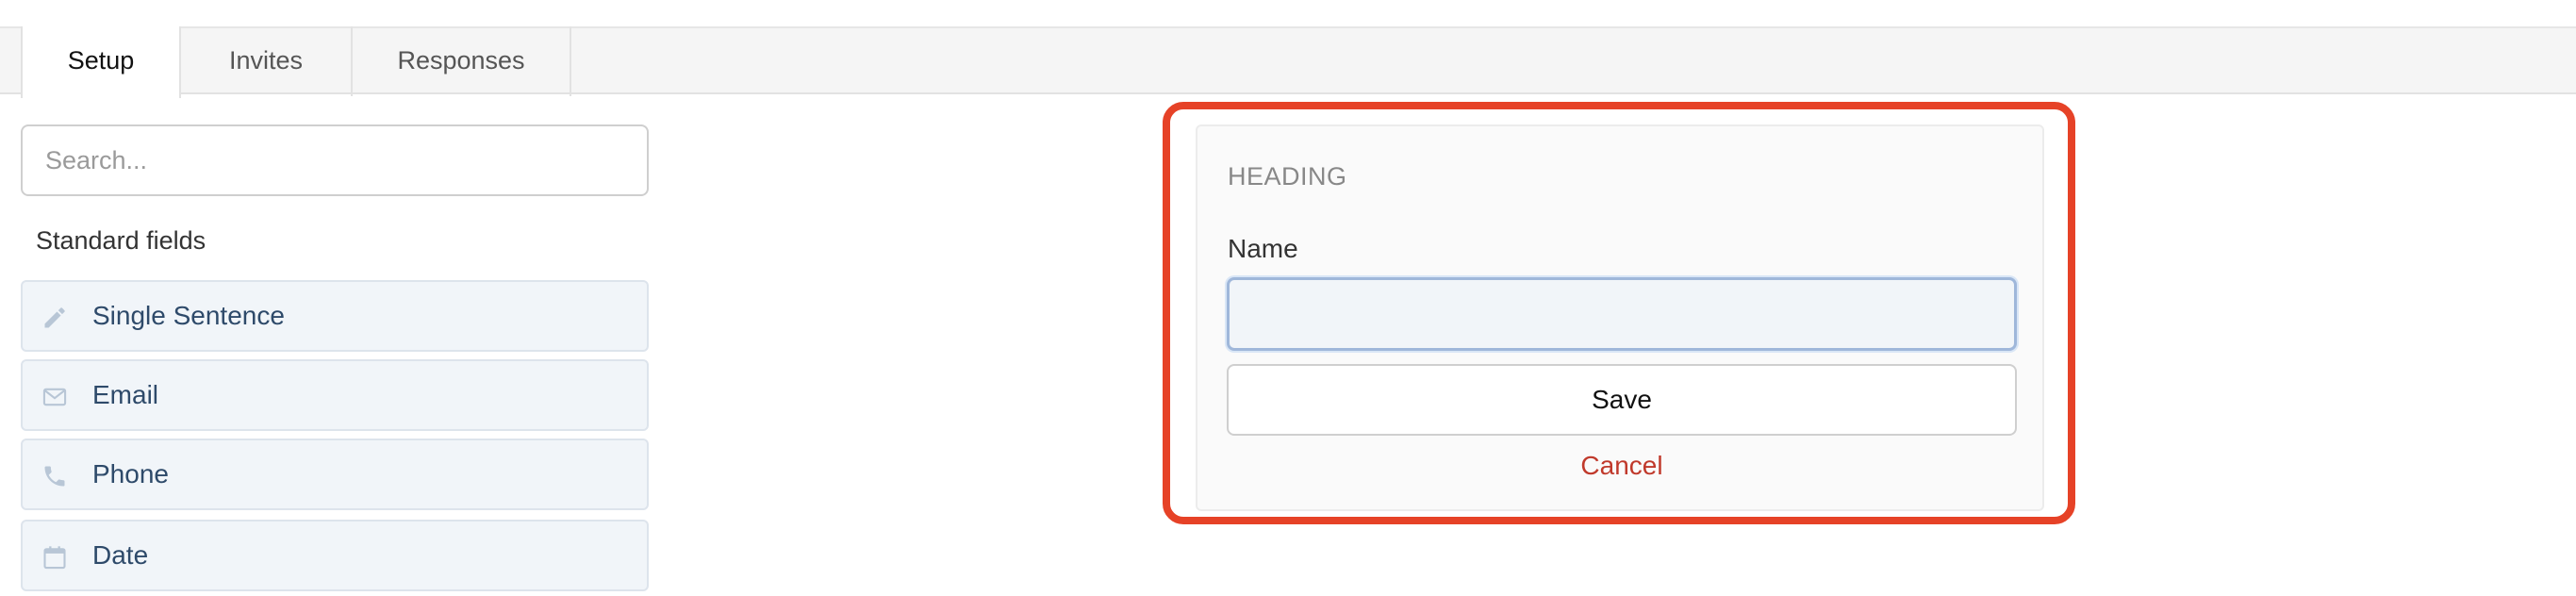 This screenshot has height=596, width=2576. I want to click on field-item-phone: Phone, so click(335, 474).